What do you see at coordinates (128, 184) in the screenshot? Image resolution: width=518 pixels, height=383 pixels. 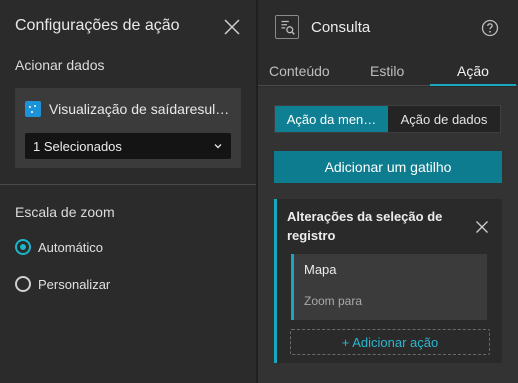 I see `section-divider` at bounding box center [128, 184].